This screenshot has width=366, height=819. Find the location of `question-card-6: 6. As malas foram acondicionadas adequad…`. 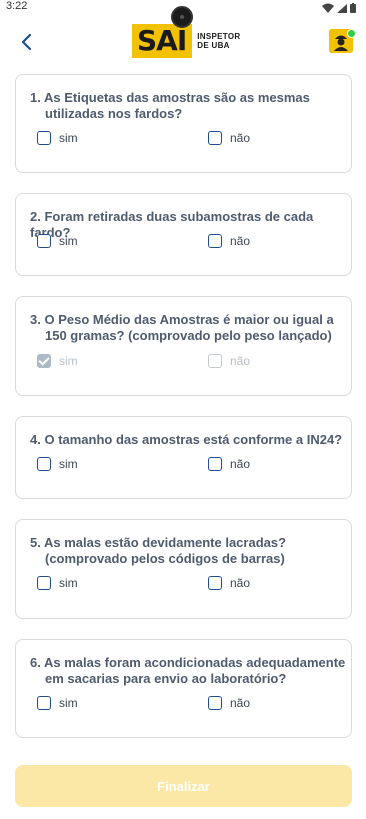

question-card-6: 6. As malas foram acondicionadas adequad… is located at coordinates (183, 688).